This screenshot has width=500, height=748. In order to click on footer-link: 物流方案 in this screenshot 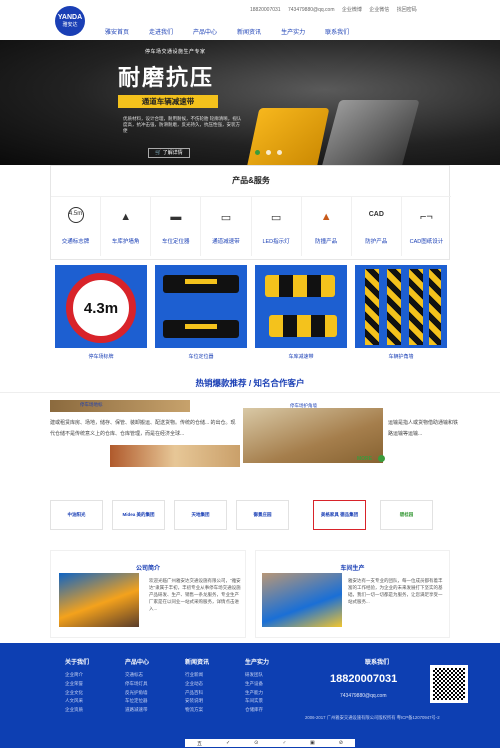, I will do `click(212, 710)`.